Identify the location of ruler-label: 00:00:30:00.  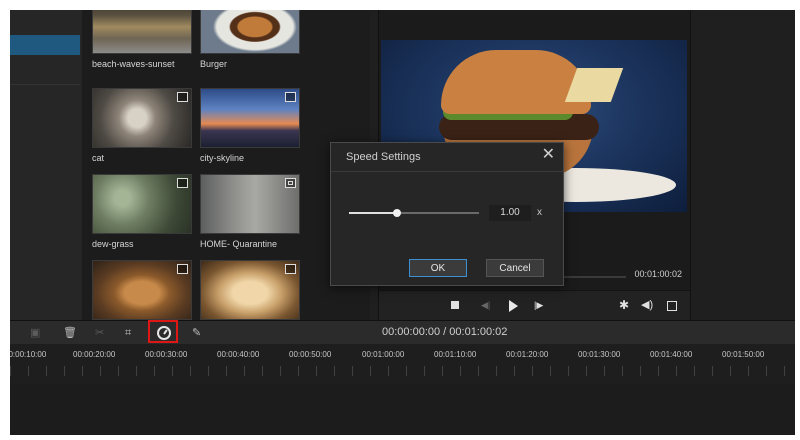
(166, 354).